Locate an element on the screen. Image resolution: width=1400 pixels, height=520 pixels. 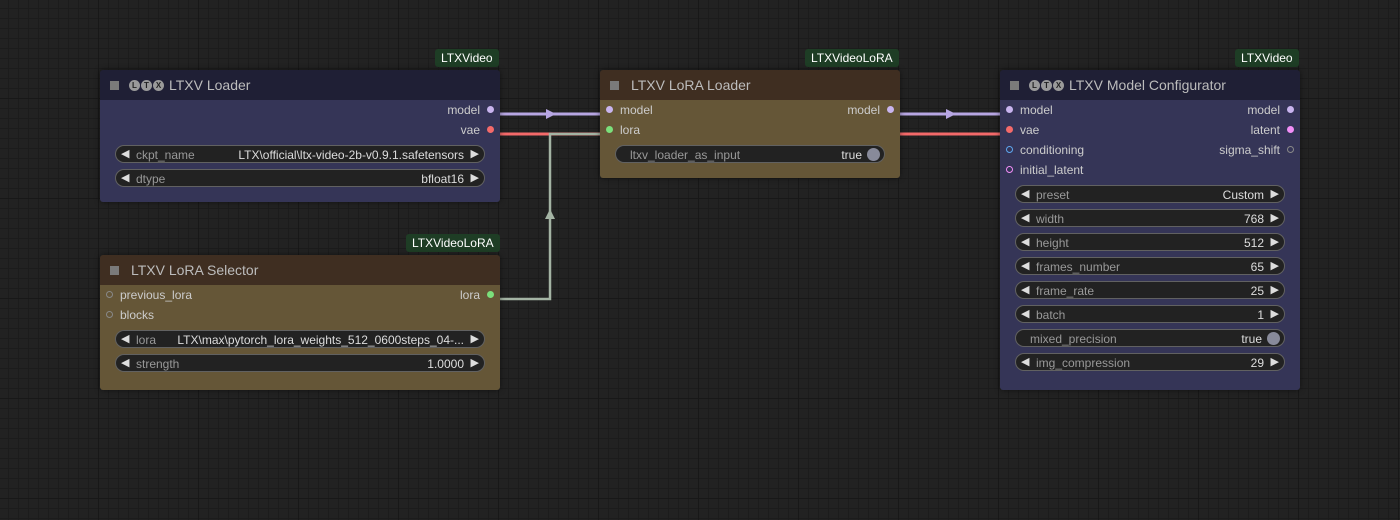
input-slot-previous-lora: previous_lora lora is located at coordinates (300, 295).